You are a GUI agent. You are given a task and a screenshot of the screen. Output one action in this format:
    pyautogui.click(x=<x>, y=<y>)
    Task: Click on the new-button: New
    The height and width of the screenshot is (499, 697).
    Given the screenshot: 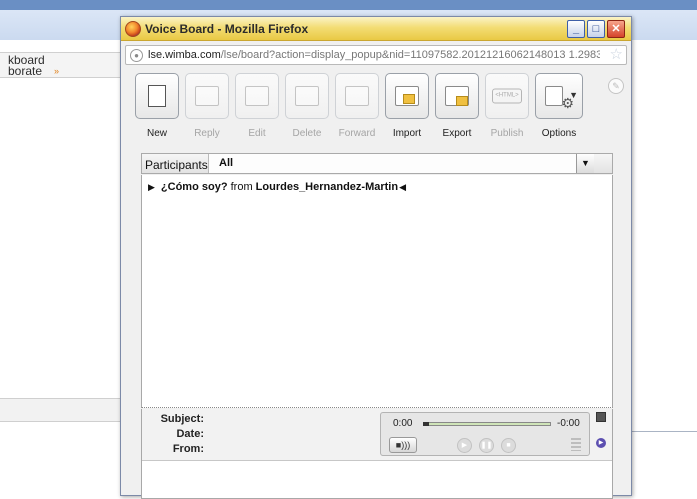 What is the action you would take?
    pyautogui.click(x=157, y=106)
    